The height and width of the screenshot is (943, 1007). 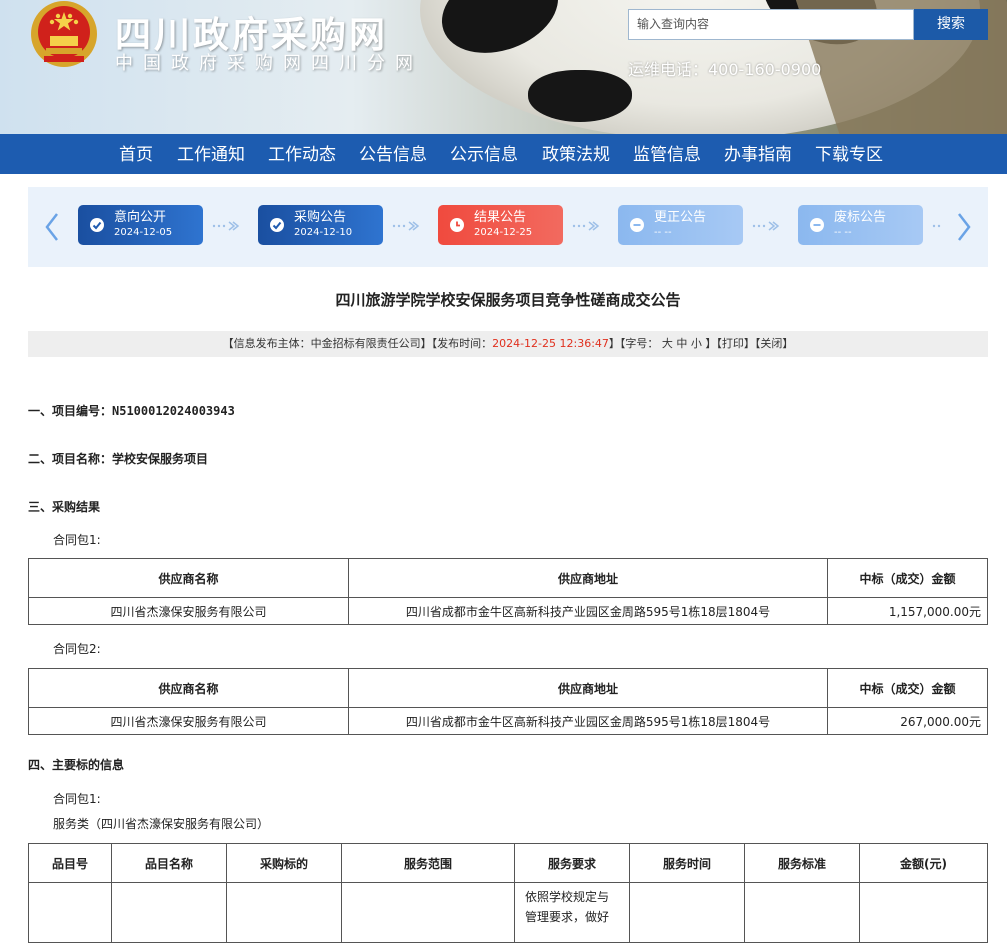 I want to click on step-abandon: 废标公告 -- --, so click(x=860, y=225).